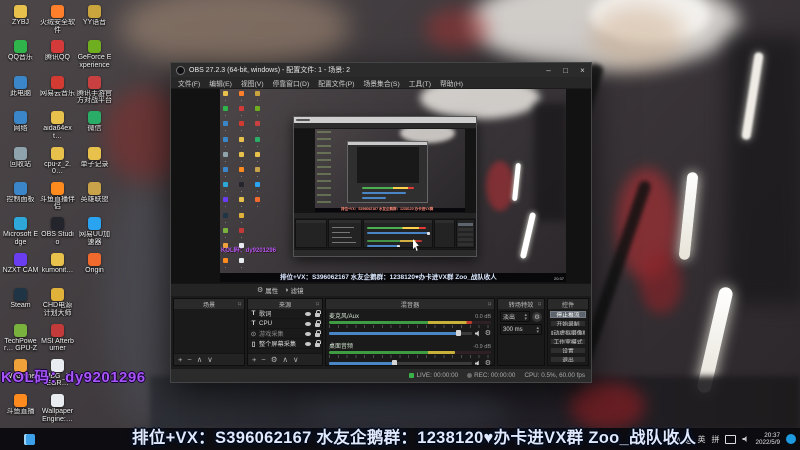 The width and height of the screenshot is (800, 450). Describe the element at coordinates (94, 267) in the screenshot. I see `desktop-icon: Origin` at that location.